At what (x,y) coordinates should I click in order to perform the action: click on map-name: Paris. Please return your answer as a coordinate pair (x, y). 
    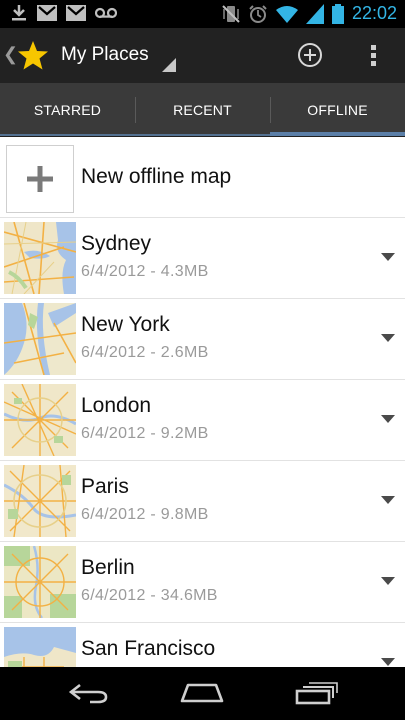
    Looking at the image, I should click on (105, 486).